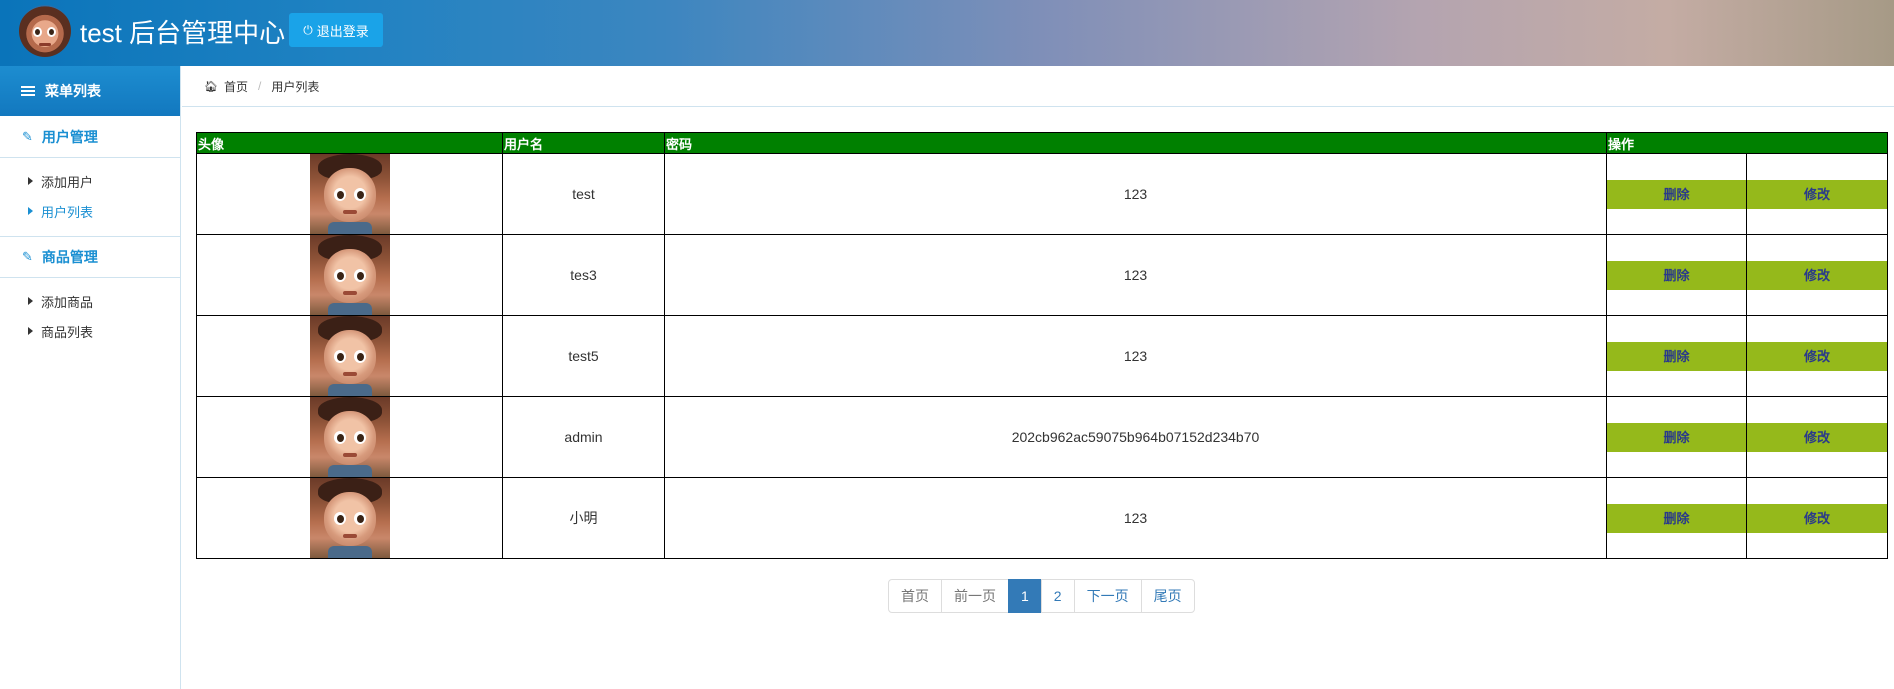 This screenshot has width=1894, height=689. I want to click on sidebar-item-label: 添加商品, so click(67, 302).